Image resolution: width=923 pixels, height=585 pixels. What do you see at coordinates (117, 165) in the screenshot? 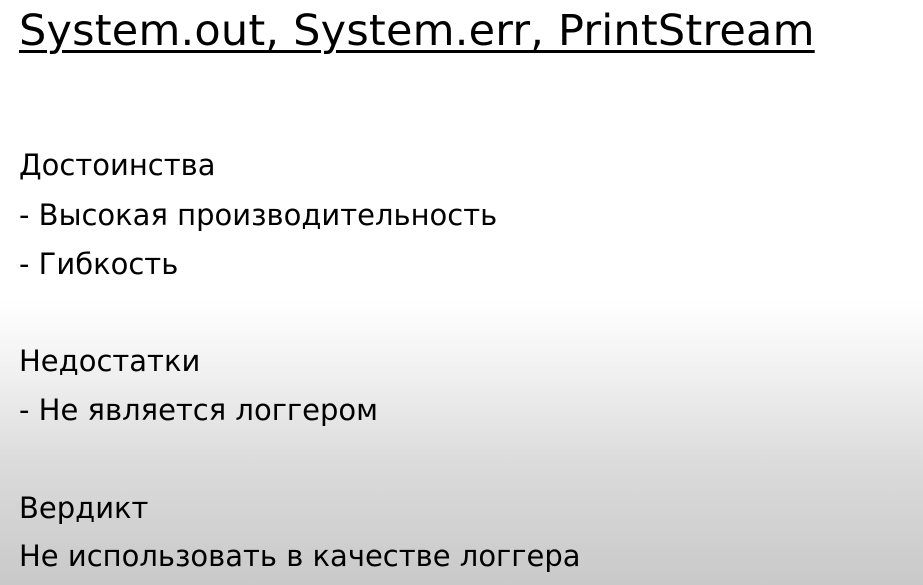
I see `advantages-heading: Достоинства` at bounding box center [117, 165].